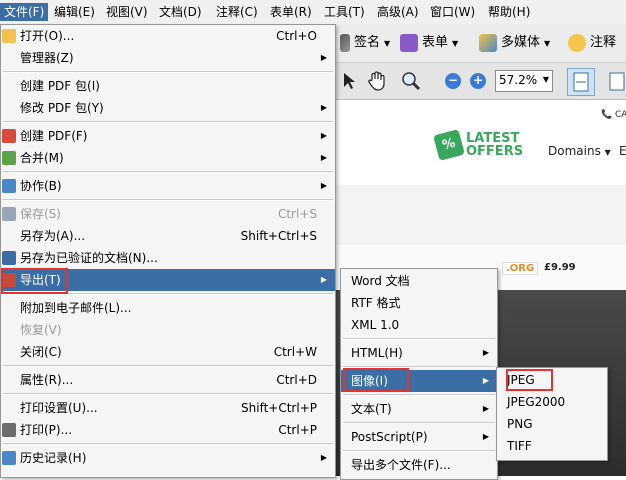 The image size is (626, 480). What do you see at coordinates (409, 42) in the screenshot?
I see `form-icon` at bounding box center [409, 42].